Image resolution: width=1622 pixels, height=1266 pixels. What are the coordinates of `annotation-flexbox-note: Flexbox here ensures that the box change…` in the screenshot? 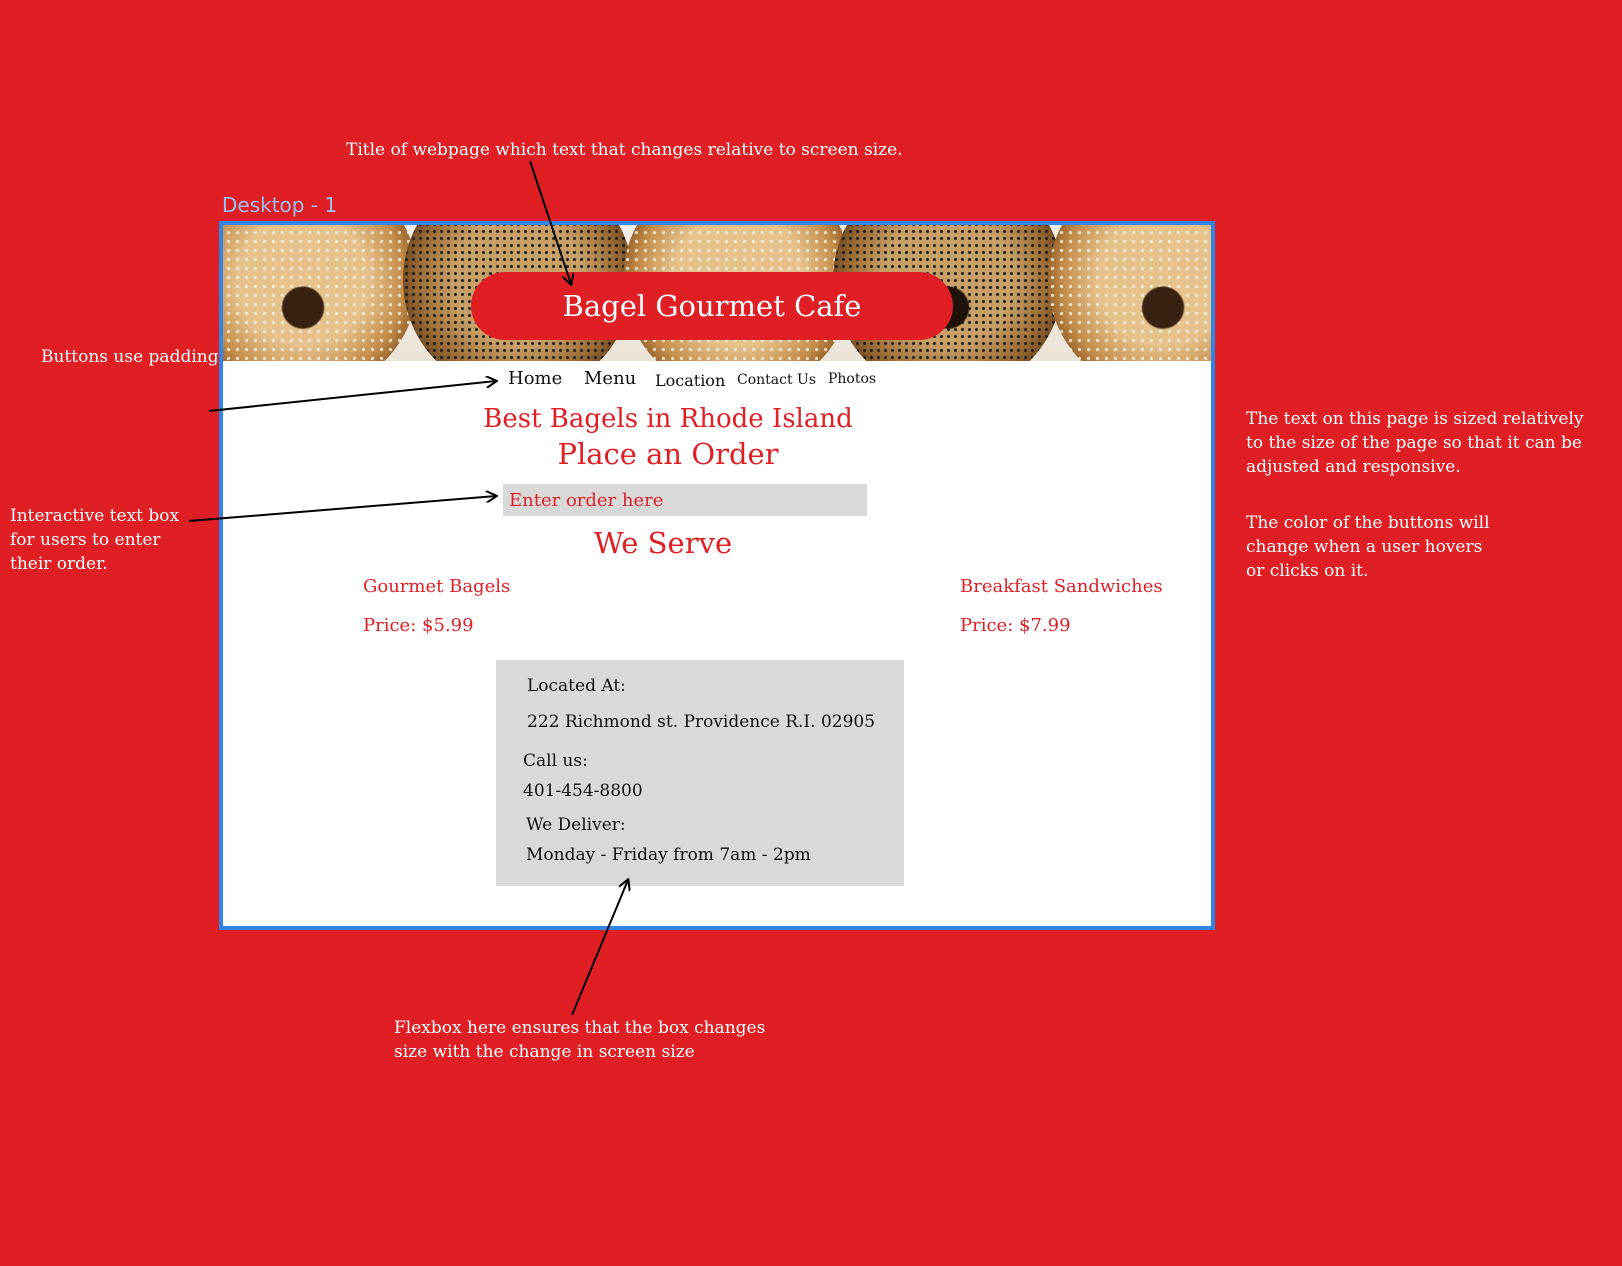 It's located at (580, 1040).